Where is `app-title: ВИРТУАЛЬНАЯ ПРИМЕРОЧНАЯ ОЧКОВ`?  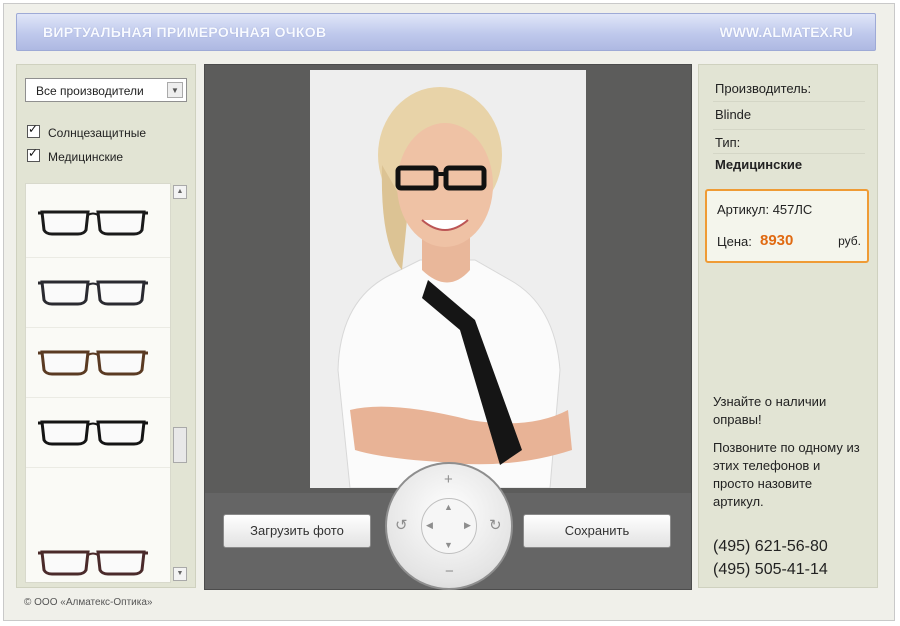
app-title: ВИРТУАЛЬНАЯ ПРИМЕРОЧНАЯ ОЧКОВ is located at coordinates (185, 32).